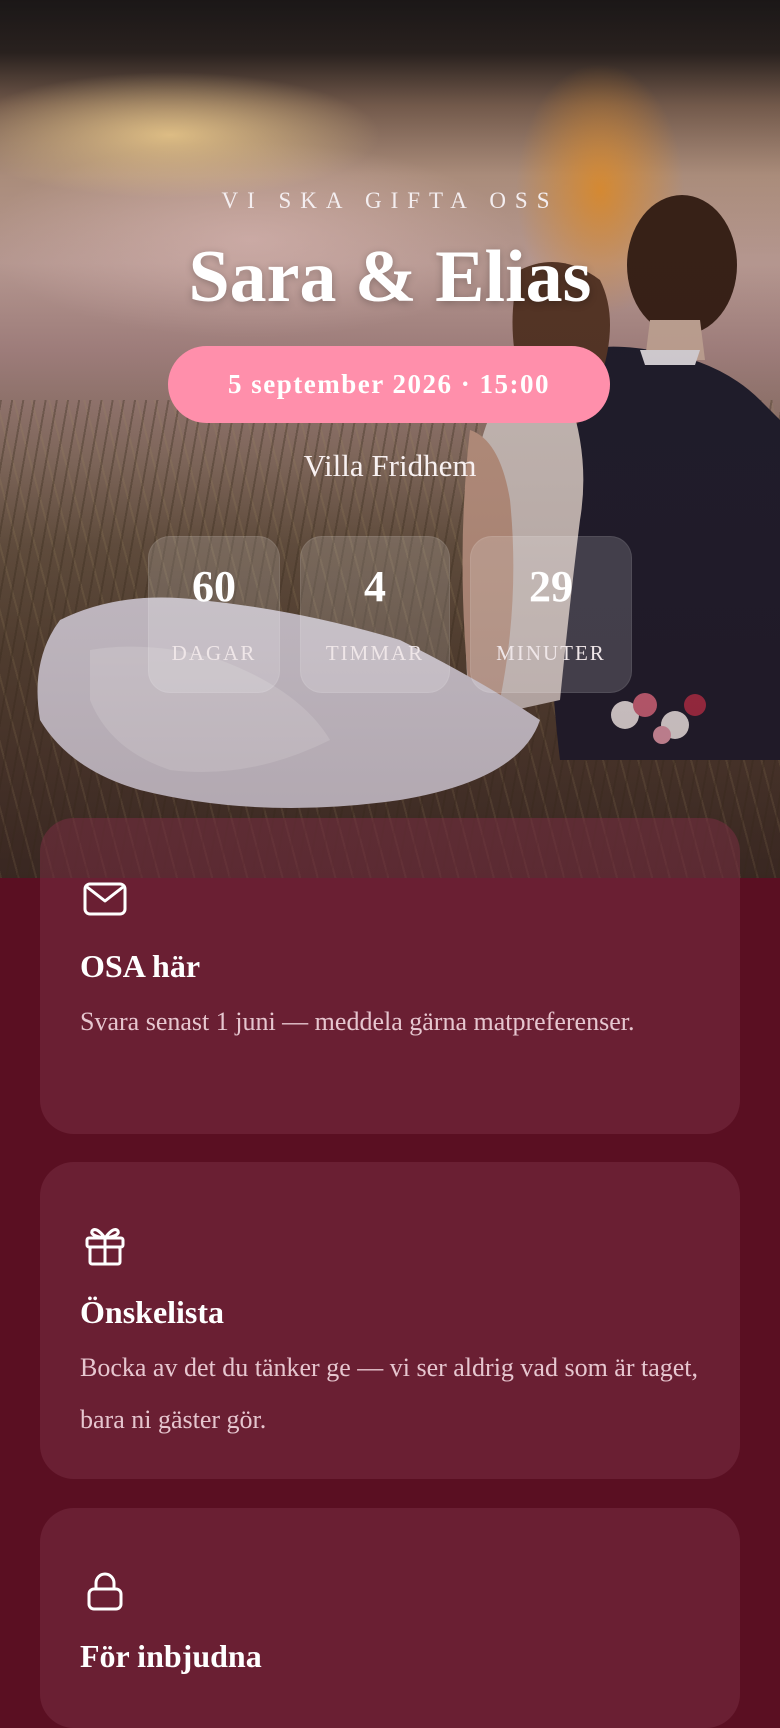  I want to click on eyebrow-text: VI SKA GIFTA OSS, so click(390, 200).